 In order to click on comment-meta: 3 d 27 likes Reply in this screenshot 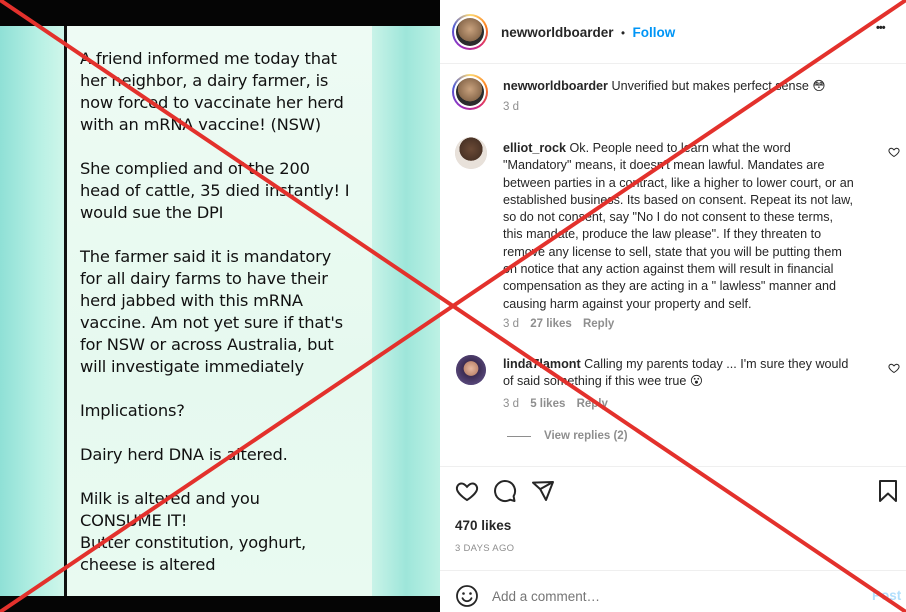, I will do `click(558, 324)`.